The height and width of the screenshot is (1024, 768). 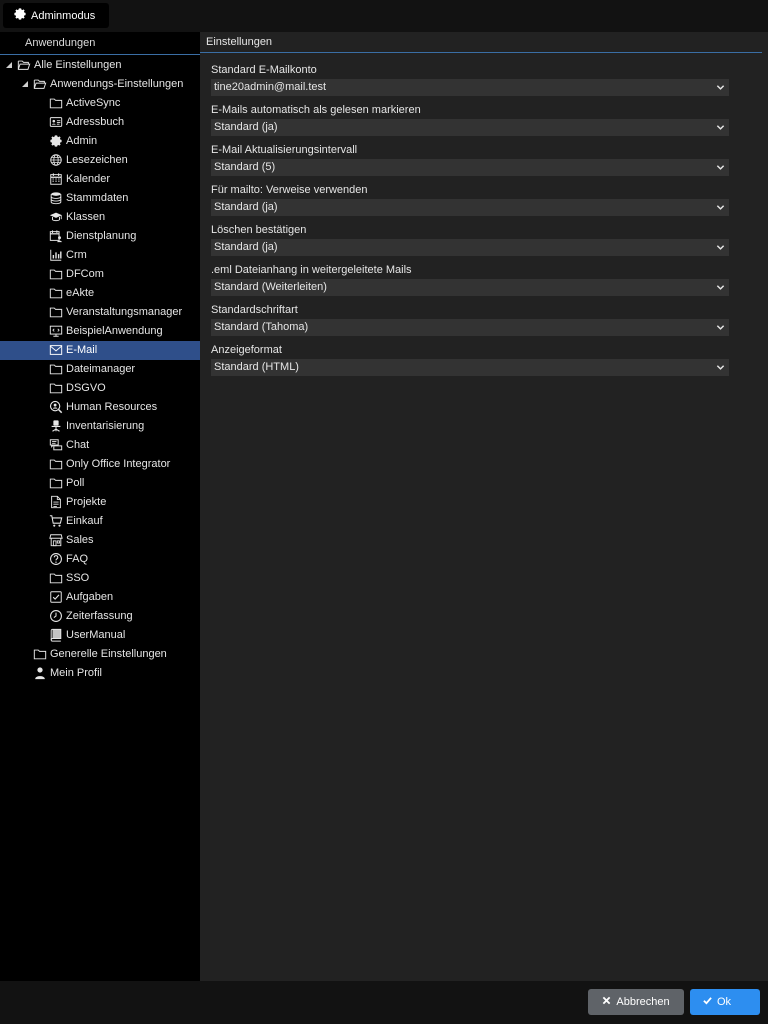 I want to click on tree-item-dfcom: DFCom, so click(x=100, y=274).